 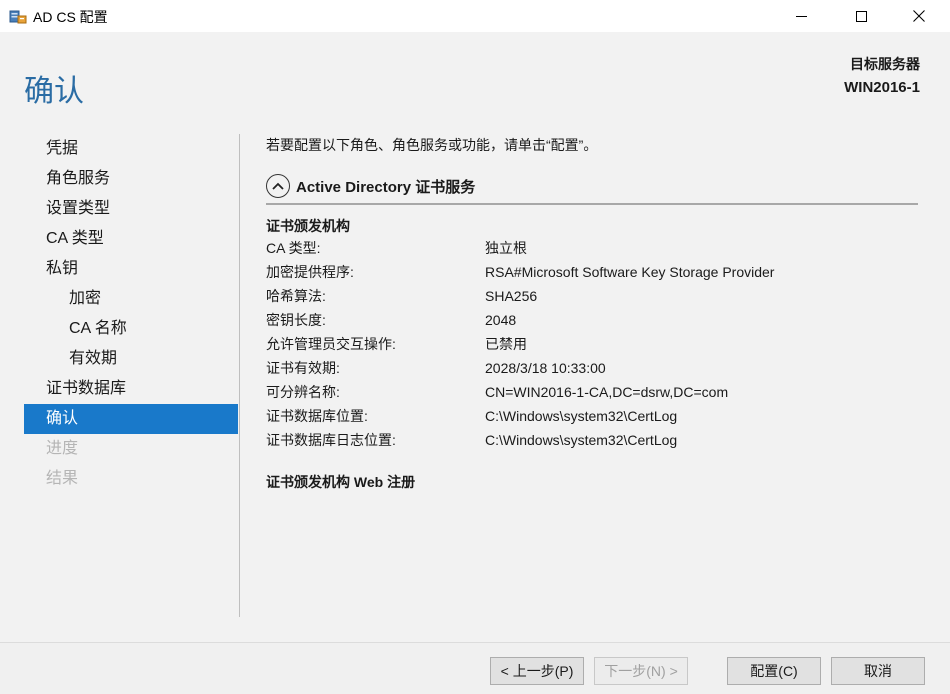 I want to click on minimize-button, so click(x=801, y=16).